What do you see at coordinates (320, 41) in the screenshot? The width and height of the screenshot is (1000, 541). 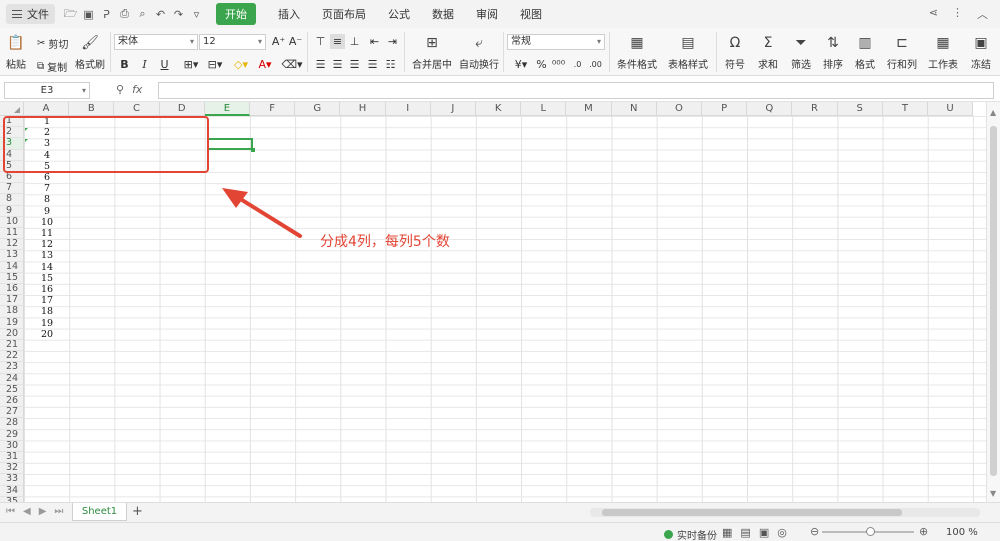 I see `align-top-icon: ⊤` at bounding box center [320, 41].